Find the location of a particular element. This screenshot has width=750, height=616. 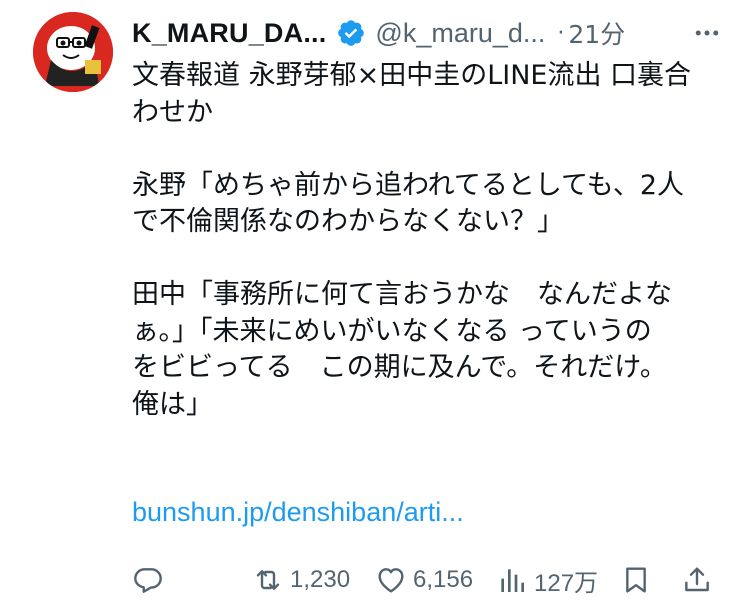

tweet-text-line: 永野「めちゃ前から追われてるとしても、2人 is located at coordinates (408, 185).